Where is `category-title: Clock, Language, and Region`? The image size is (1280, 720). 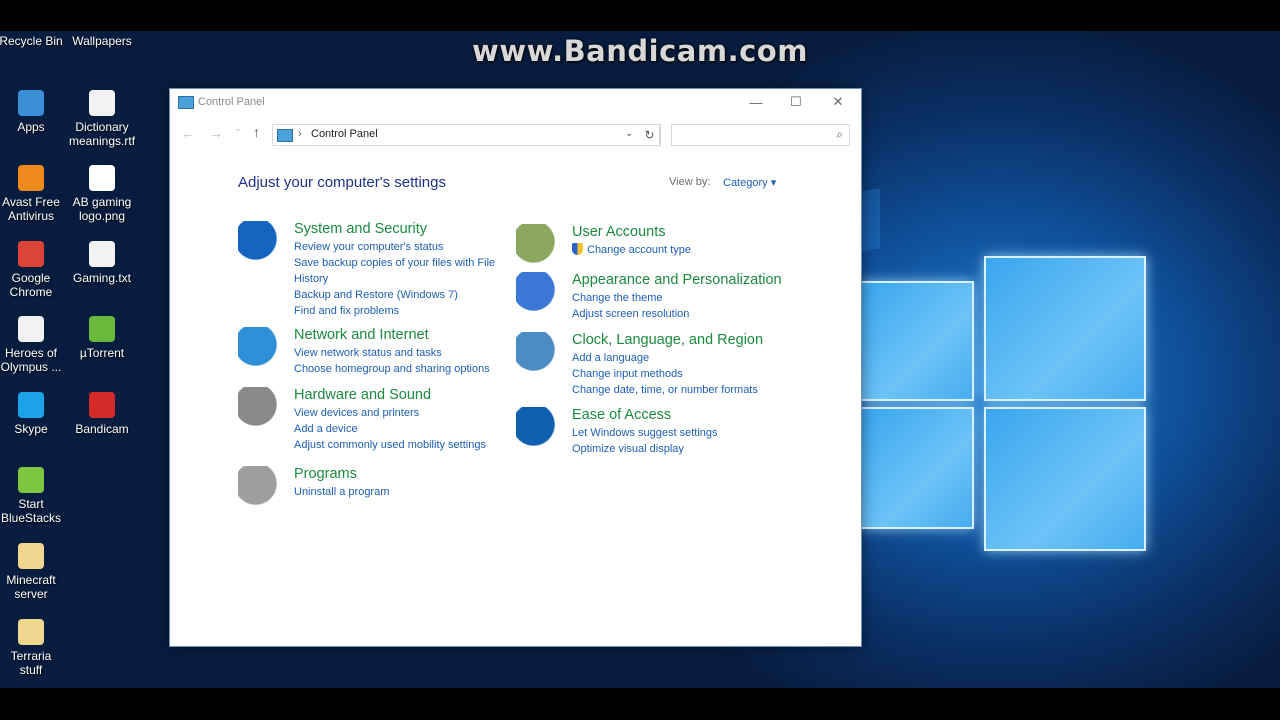 category-title: Clock, Language, and Region is located at coordinates (667, 340).